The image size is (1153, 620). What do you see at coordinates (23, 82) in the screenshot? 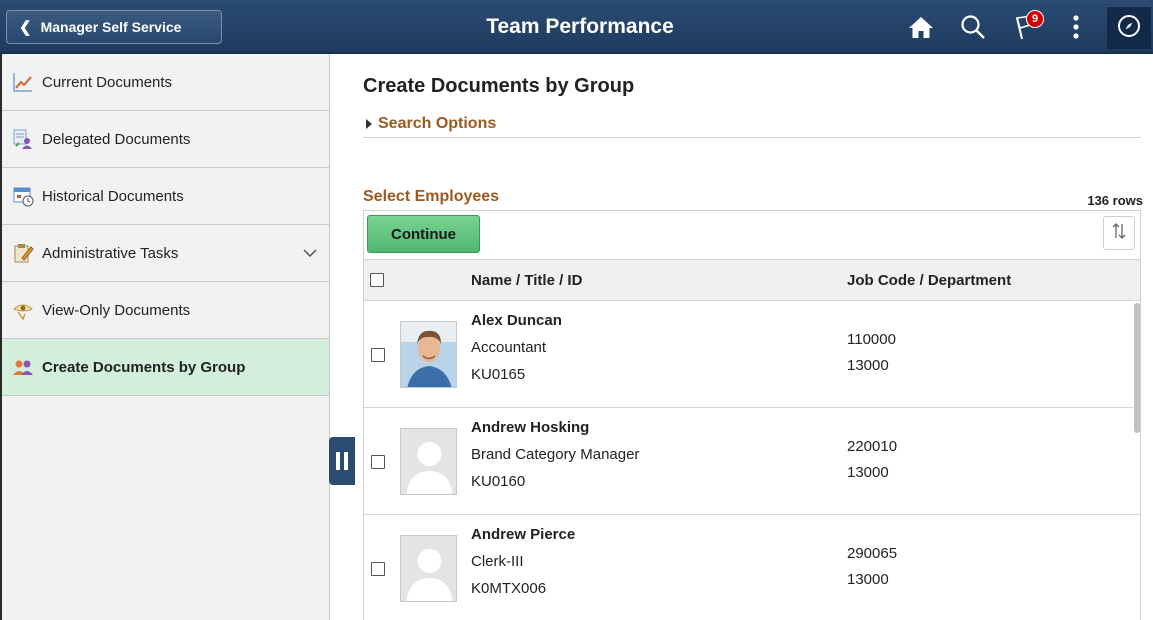
I see `line-chart-icon` at bounding box center [23, 82].